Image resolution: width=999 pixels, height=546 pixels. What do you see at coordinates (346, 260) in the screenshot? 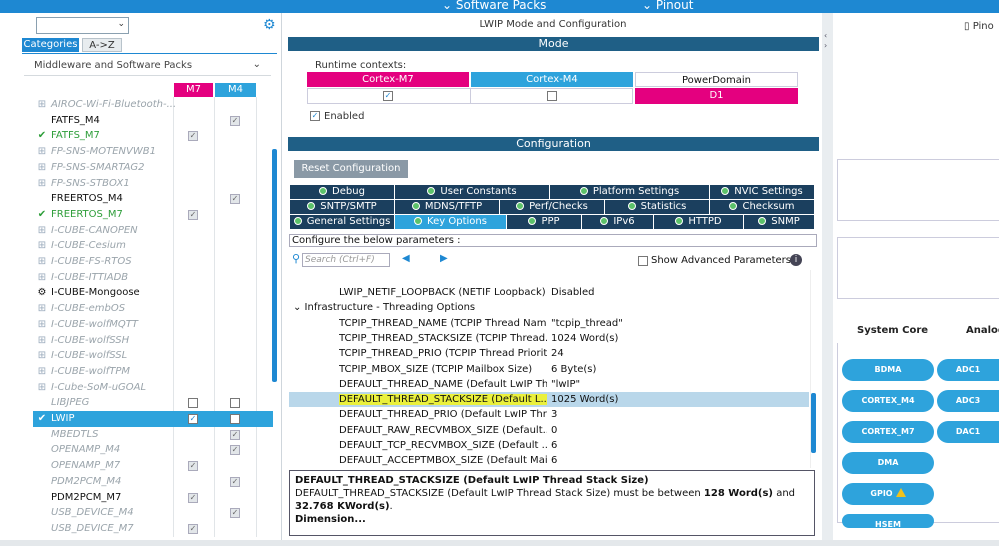
I see `parameter-search-input: Search (Ctrl+F)` at bounding box center [346, 260].